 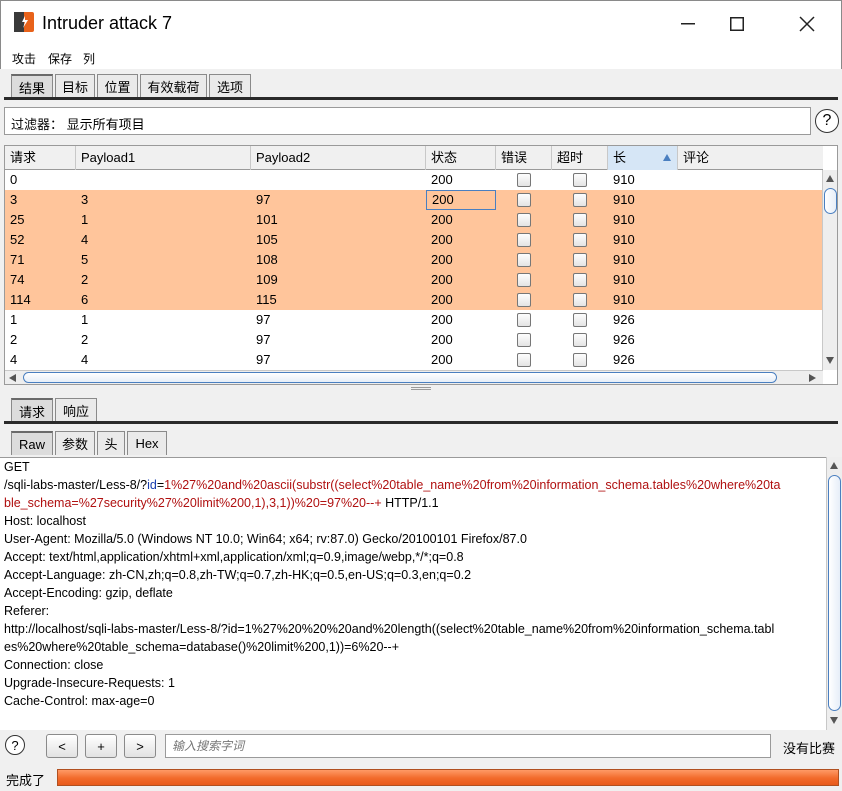 I want to click on previous-match-button: <, so click(x=62, y=746).